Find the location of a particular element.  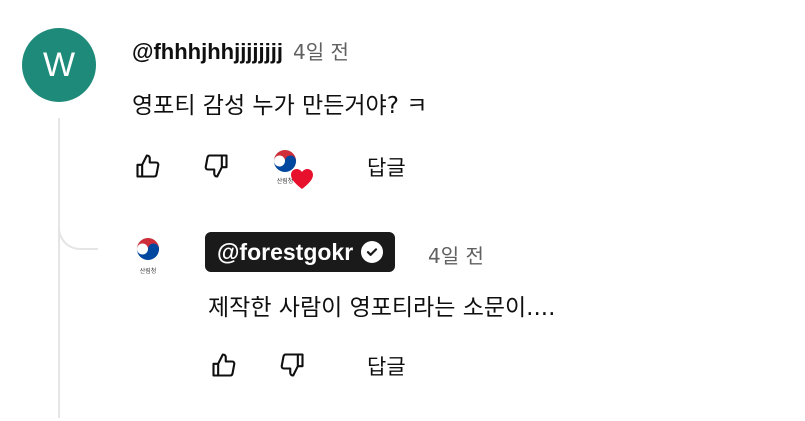

reply-reply-button: 답글 is located at coordinates (386, 366).